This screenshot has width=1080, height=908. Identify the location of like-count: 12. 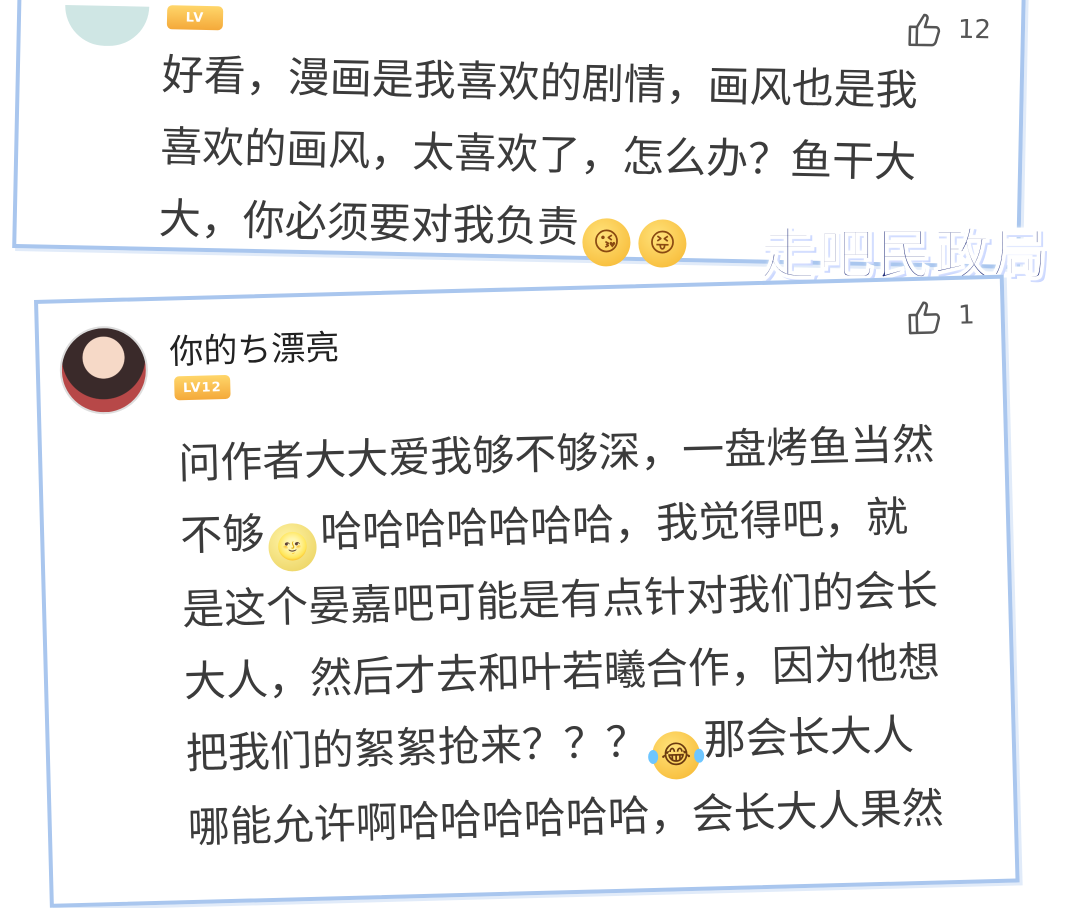
(974, 30).